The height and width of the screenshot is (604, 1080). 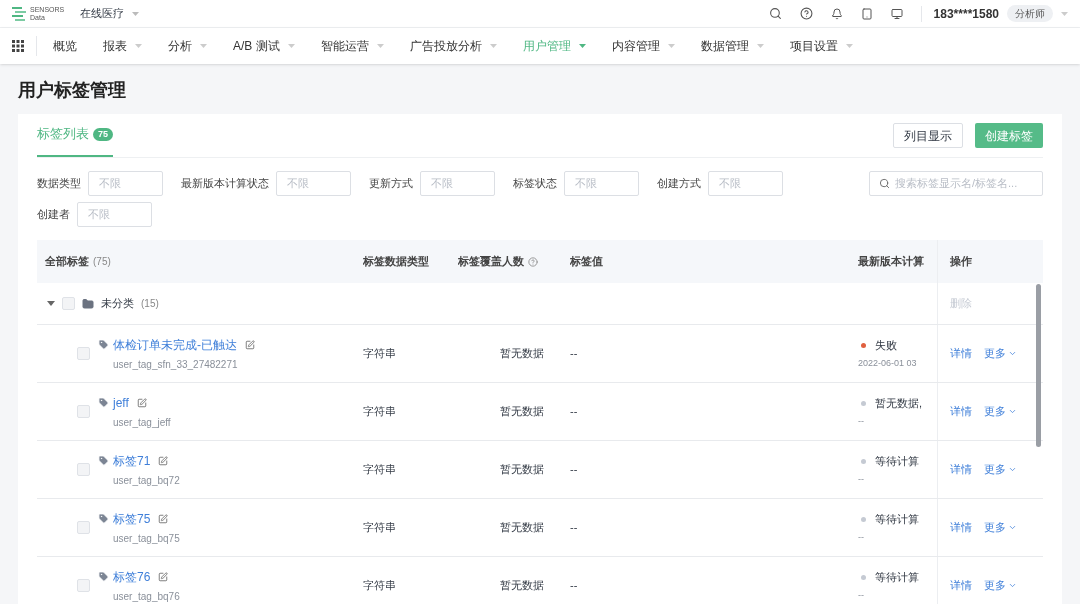 What do you see at coordinates (59, 184) in the screenshot?
I see `filter-label: 数据类型` at bounding box center [59, 184].